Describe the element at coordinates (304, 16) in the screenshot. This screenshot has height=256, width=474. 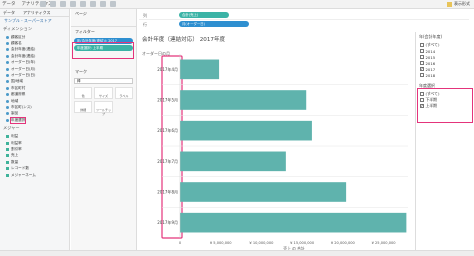
I see `columns-shelf: 列 合計(売上)` at that location.